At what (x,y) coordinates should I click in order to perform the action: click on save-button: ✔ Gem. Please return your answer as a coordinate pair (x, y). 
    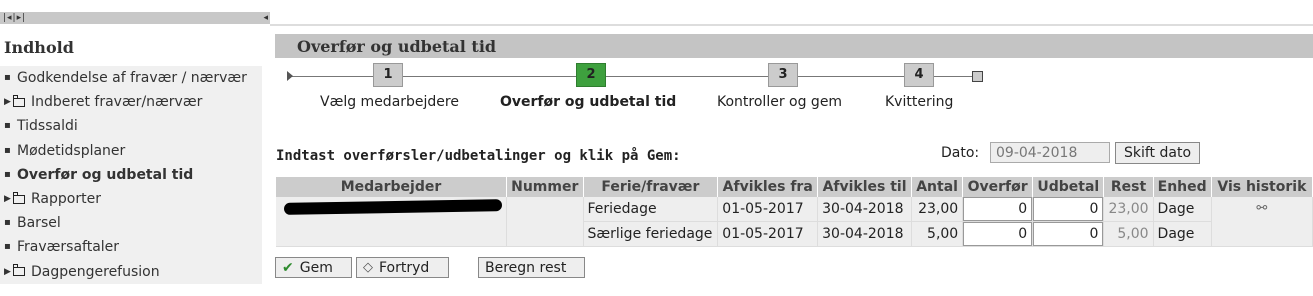
    Looking at the image, I should click on (313, 267).